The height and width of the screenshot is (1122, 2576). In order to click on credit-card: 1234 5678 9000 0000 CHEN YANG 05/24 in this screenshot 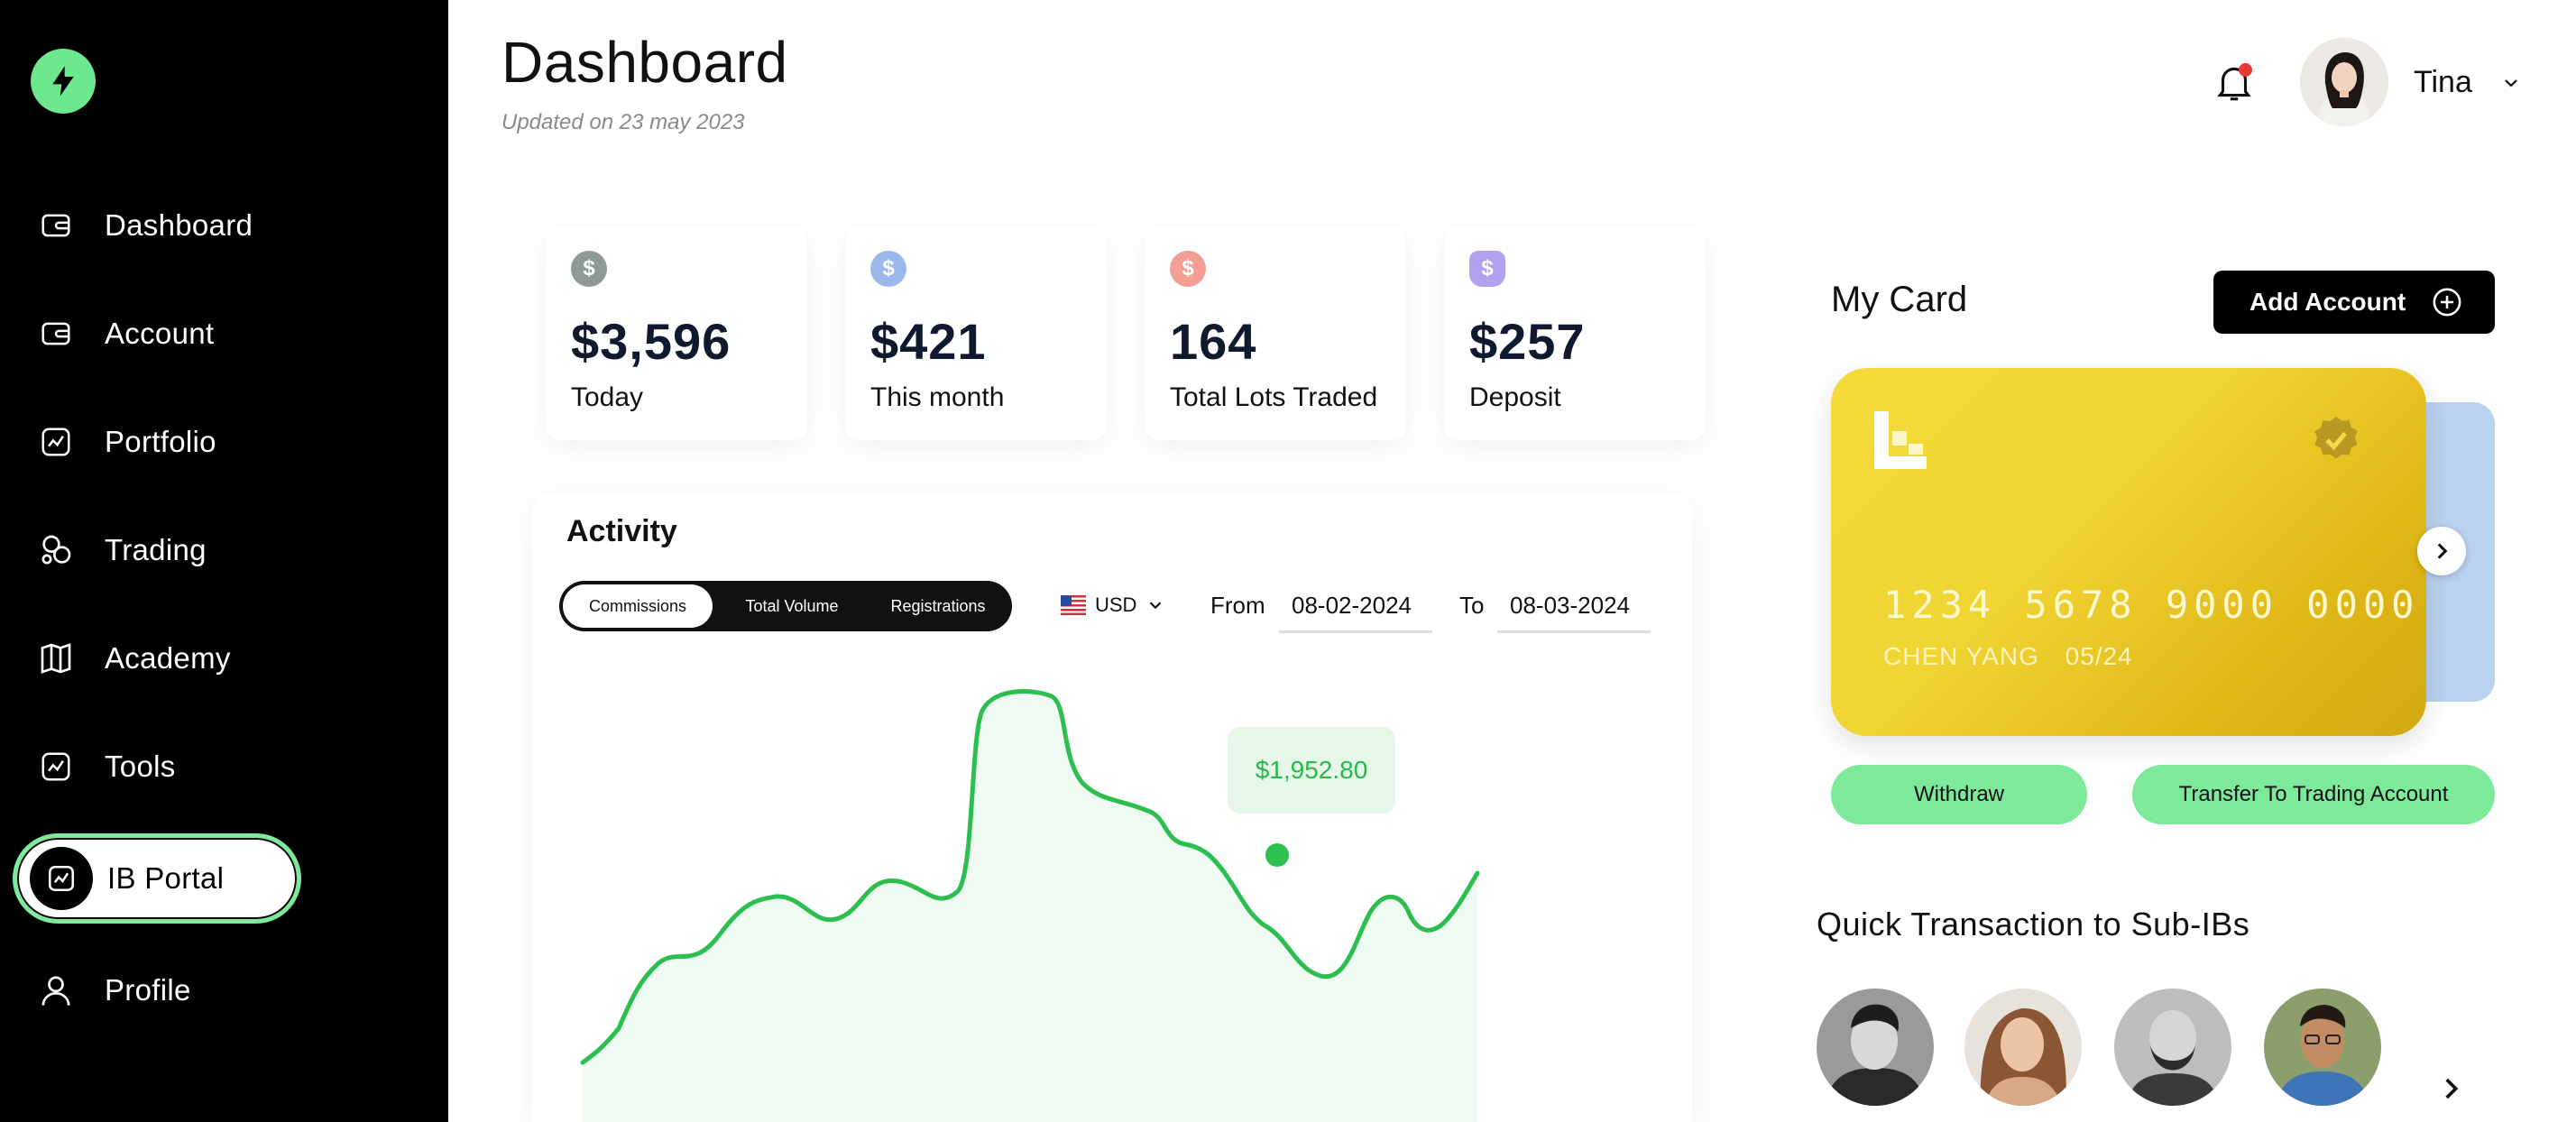, I will do `click(2128, 552)`.